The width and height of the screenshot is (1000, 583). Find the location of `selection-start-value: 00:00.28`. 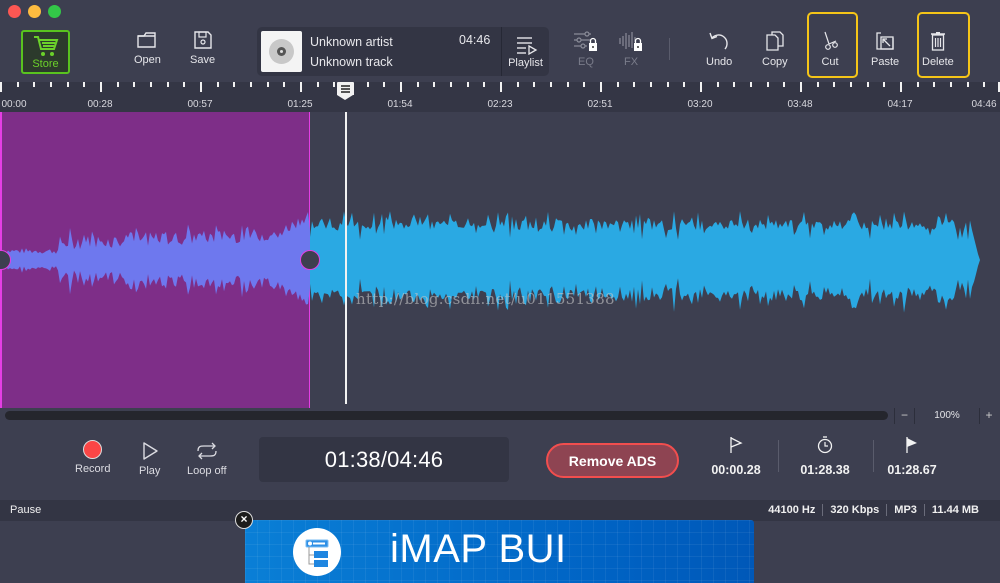

selection-start-value: 00:00.28 is located at coordinates (736, 470).